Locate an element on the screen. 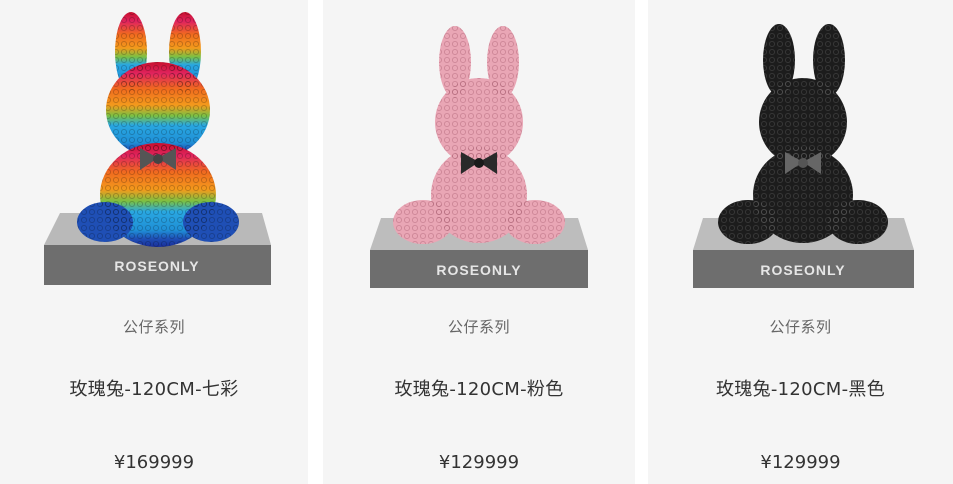  product-name: 玫瑰兔-120CM-七彩 is located at coordinates (154, 388).